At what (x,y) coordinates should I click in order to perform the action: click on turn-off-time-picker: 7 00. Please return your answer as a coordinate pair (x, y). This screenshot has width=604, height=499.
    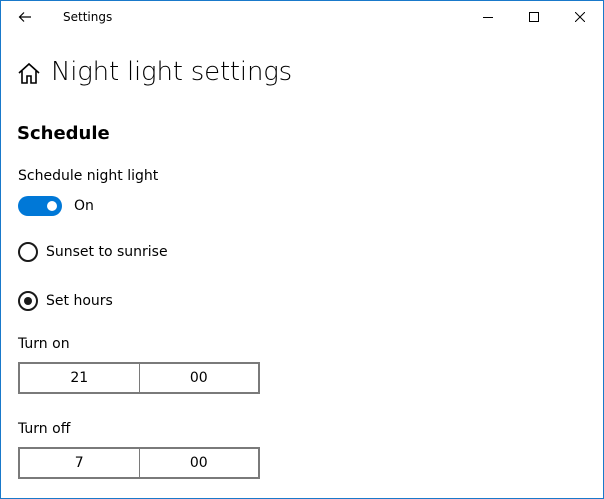
    Looking at the image, I should click on (139, 463).